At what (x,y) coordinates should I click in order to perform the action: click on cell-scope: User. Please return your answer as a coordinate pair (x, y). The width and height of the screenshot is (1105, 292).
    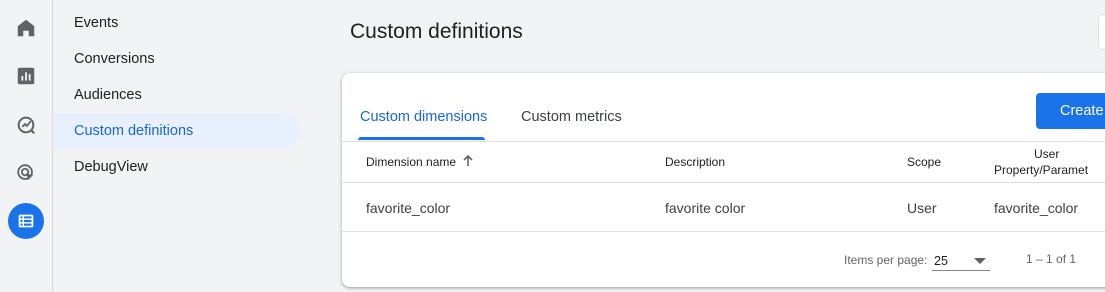
    Looking at the image, I should click on (922, 208).